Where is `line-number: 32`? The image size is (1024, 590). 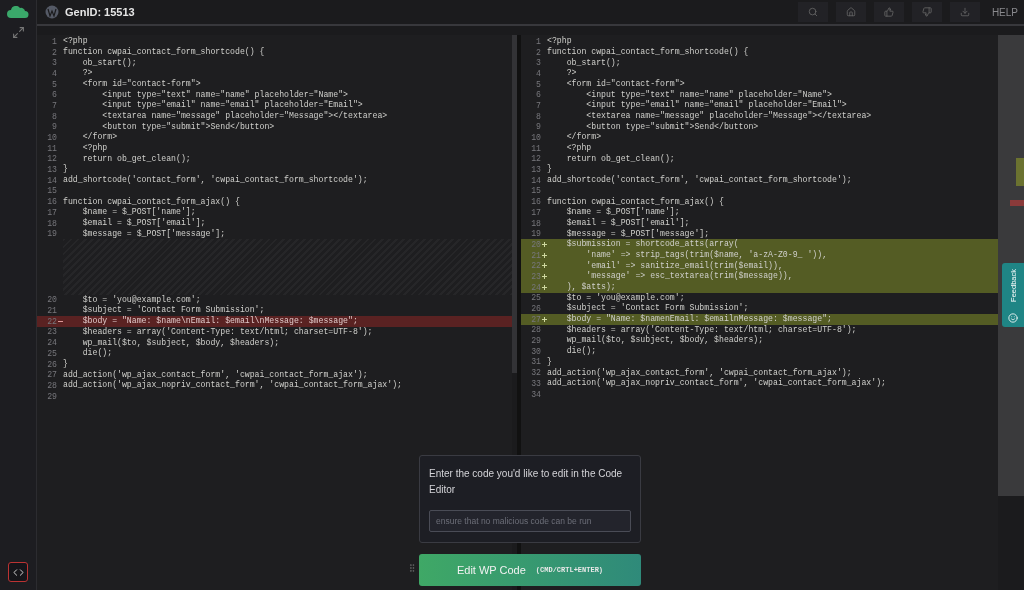 line-number: 32 is located at coordinates (535, 373).